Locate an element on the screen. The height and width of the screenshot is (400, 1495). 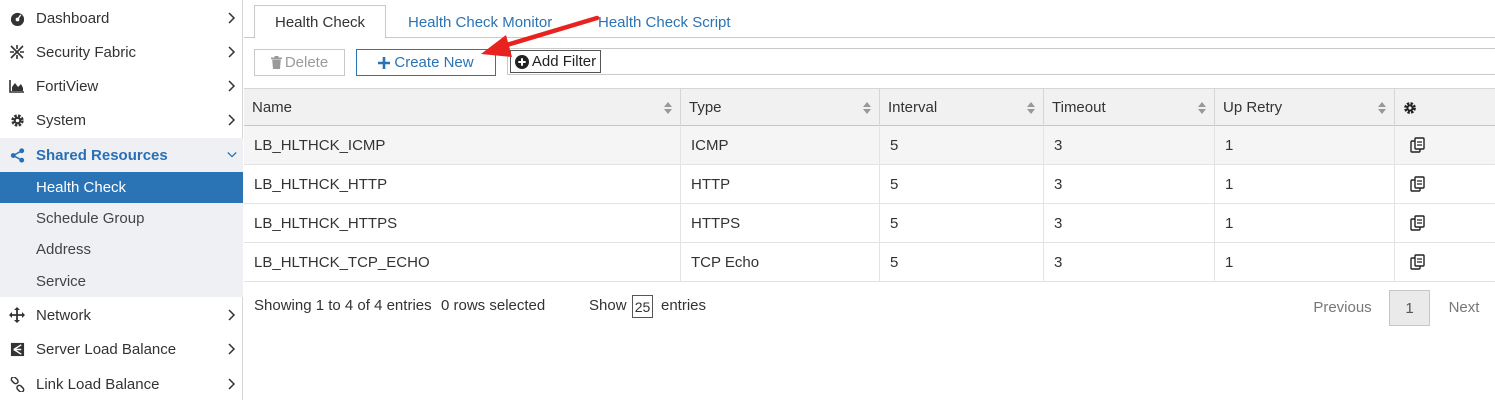
table-row: LB_HLTHCK_TCP_ECHO TCP Echo 5 3 1 is located at coordinates (869, 262).